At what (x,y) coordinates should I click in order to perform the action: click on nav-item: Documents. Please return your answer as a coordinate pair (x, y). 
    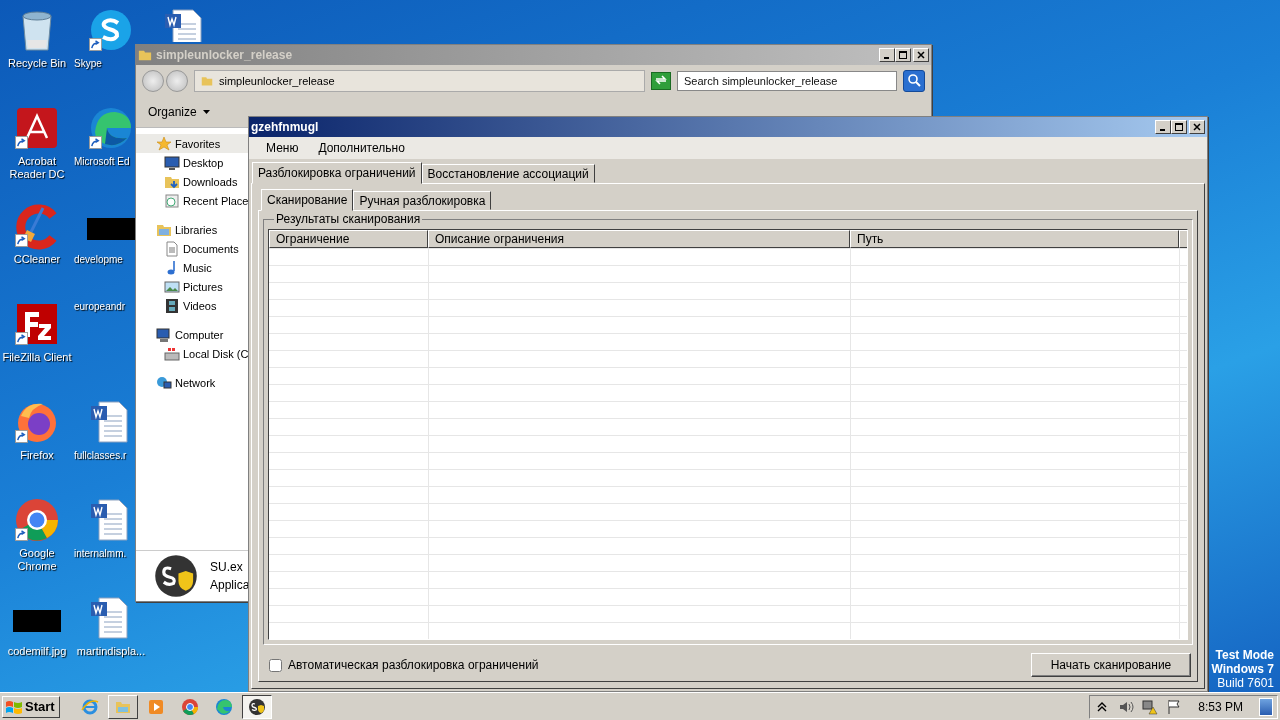
    Looking at the image, I should click on (192, 248).